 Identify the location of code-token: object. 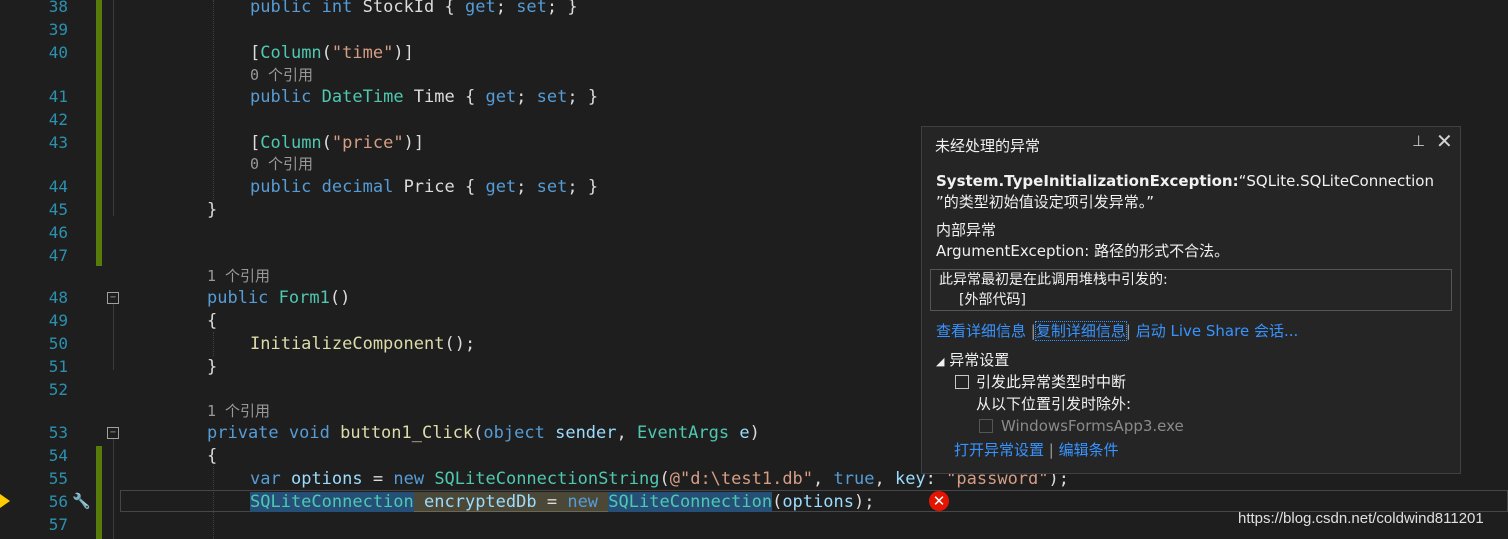
(514, 433).